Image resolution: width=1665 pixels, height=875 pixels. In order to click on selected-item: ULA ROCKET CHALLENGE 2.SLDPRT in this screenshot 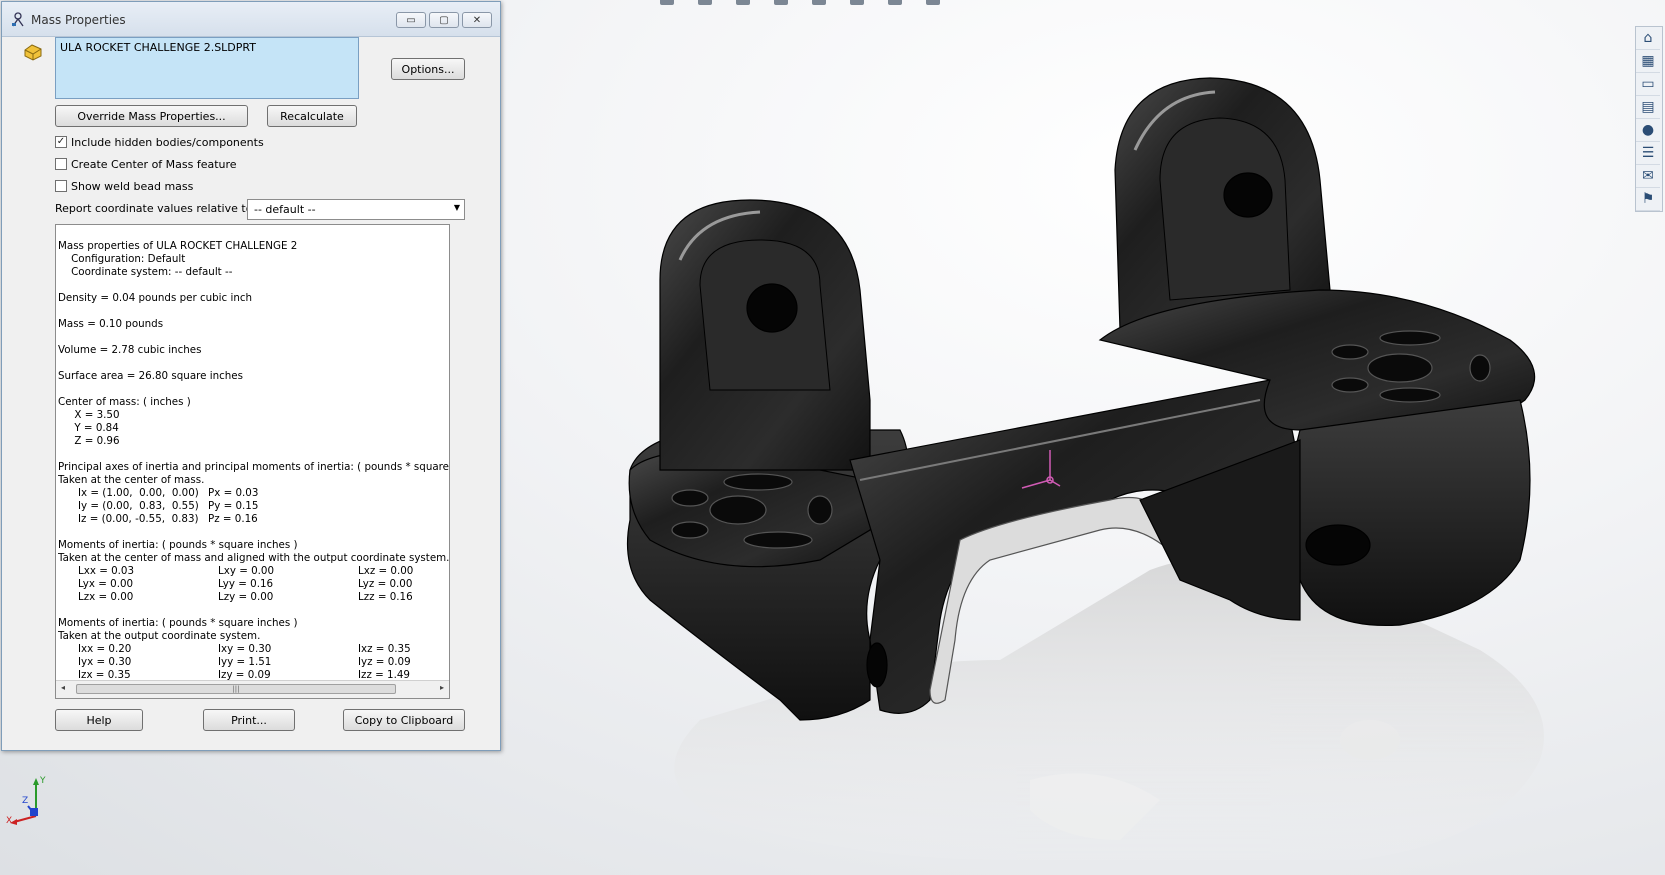, I will do `click(207, 47)`.